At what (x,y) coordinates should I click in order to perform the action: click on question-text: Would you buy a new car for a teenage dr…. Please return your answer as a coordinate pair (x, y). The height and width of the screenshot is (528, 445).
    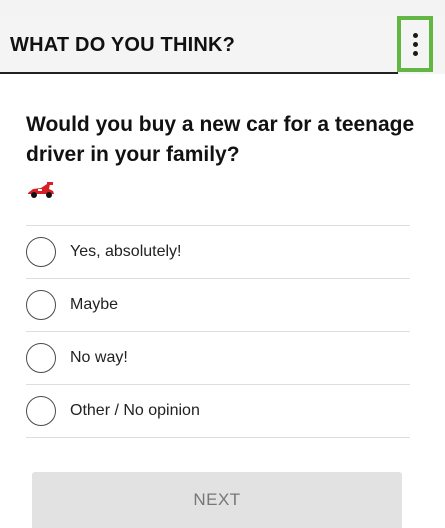
    Looking at the image, I should click on (220, 139).